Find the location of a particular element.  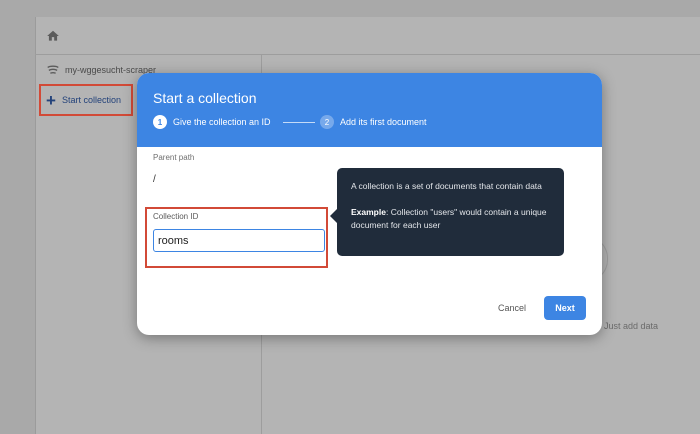

step-1: 1 Give the collection an ID is located at coordinates (212, 122).